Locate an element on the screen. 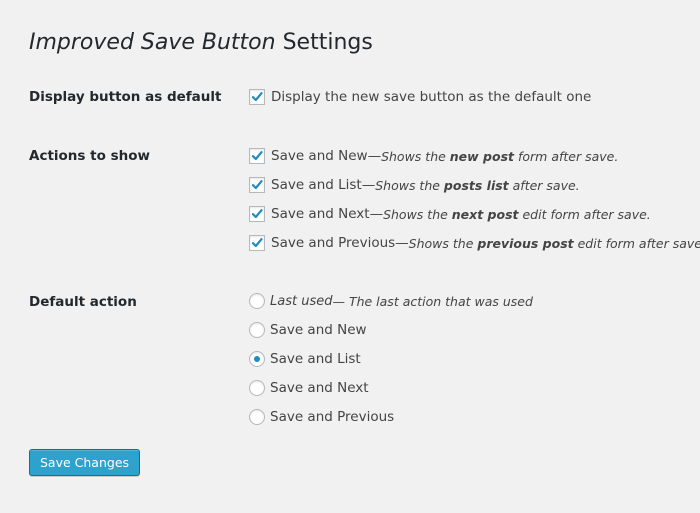  default-action-save-and-list: Save and List is located at coordinates (305, 359).